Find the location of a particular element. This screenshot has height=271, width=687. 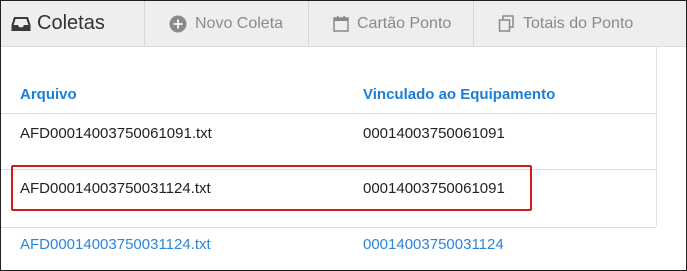

brand: Coletas is located at coordinates (58, 23).